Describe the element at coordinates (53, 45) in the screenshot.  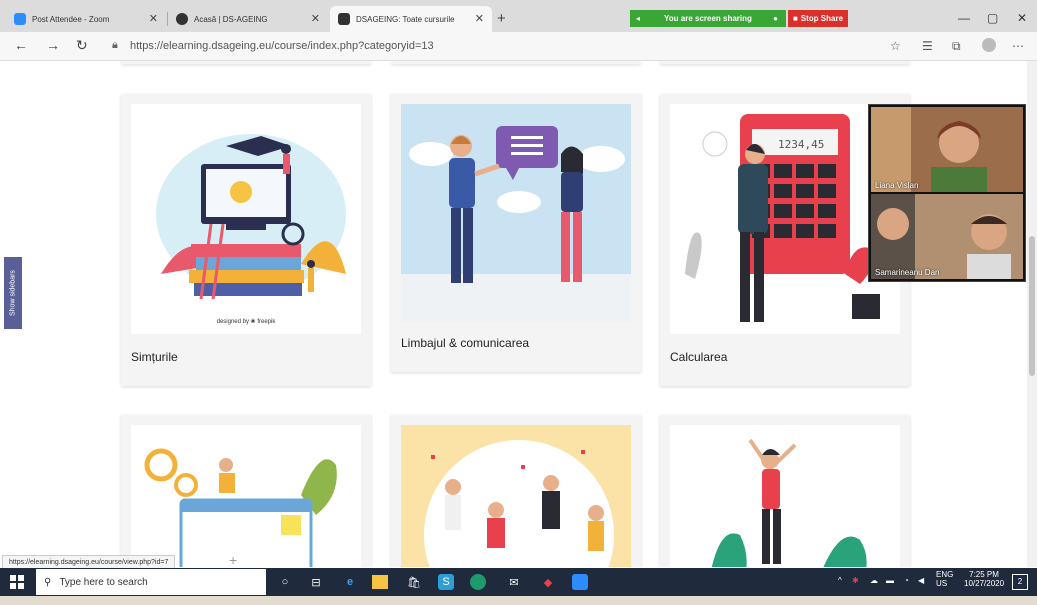
I see `forward-icon: →` at that location.